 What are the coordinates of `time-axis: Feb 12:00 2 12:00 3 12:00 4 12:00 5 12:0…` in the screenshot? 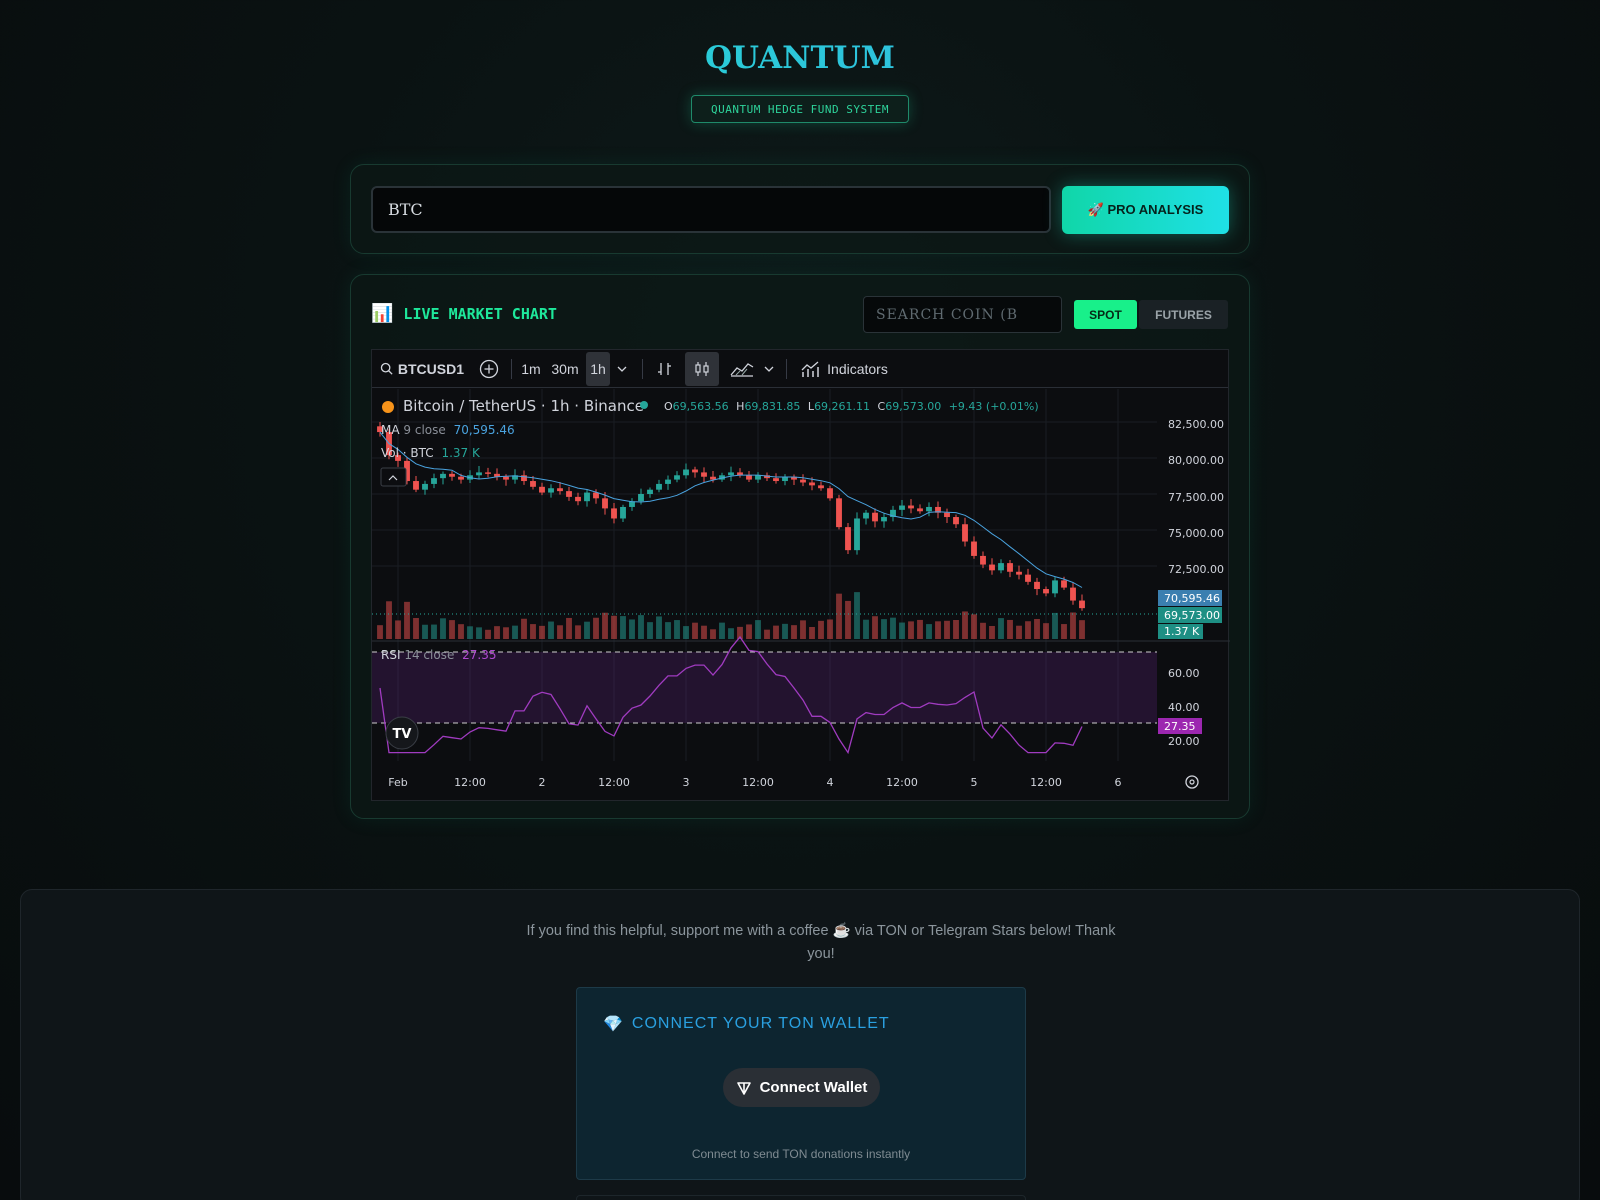 It's located at (754, 782).